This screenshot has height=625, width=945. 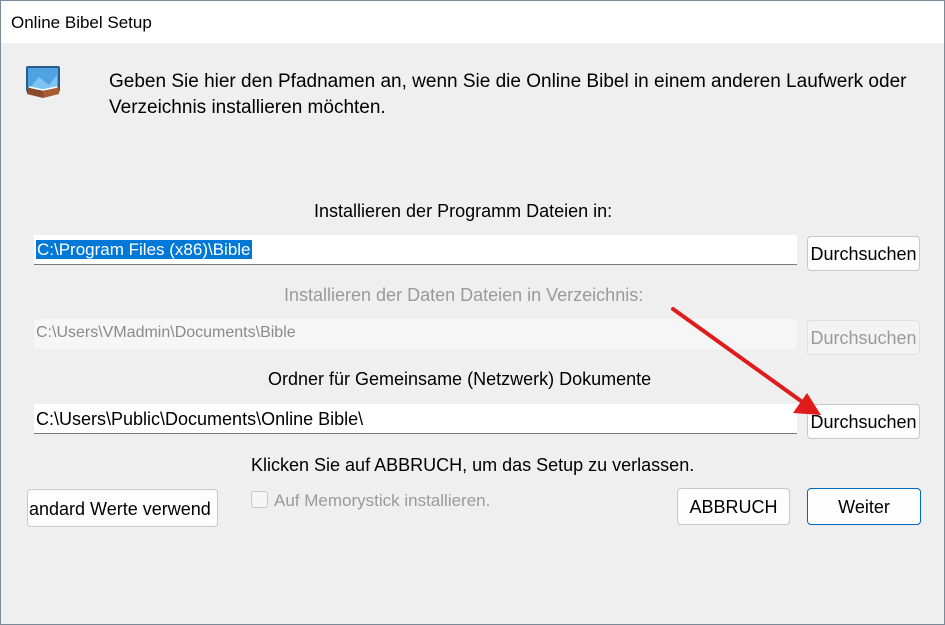 What do you see at coordinates (864, 506) in the screenshot?
I see `next-button: Weiter` at bounding box center [864, 506].